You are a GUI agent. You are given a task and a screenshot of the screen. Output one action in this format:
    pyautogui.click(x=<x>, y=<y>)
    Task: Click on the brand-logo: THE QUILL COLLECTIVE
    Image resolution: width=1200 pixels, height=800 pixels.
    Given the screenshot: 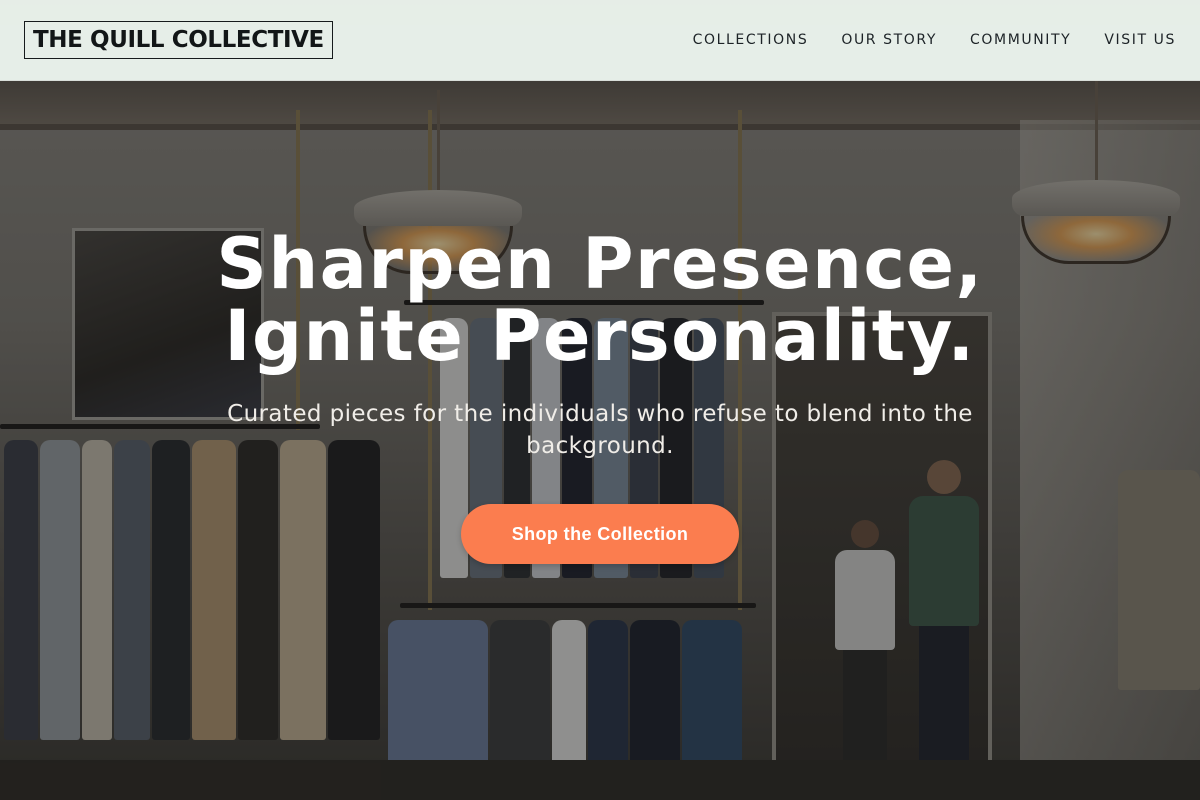 What is the action you would take?
    pyautogui.click(x=178, y=40)
    